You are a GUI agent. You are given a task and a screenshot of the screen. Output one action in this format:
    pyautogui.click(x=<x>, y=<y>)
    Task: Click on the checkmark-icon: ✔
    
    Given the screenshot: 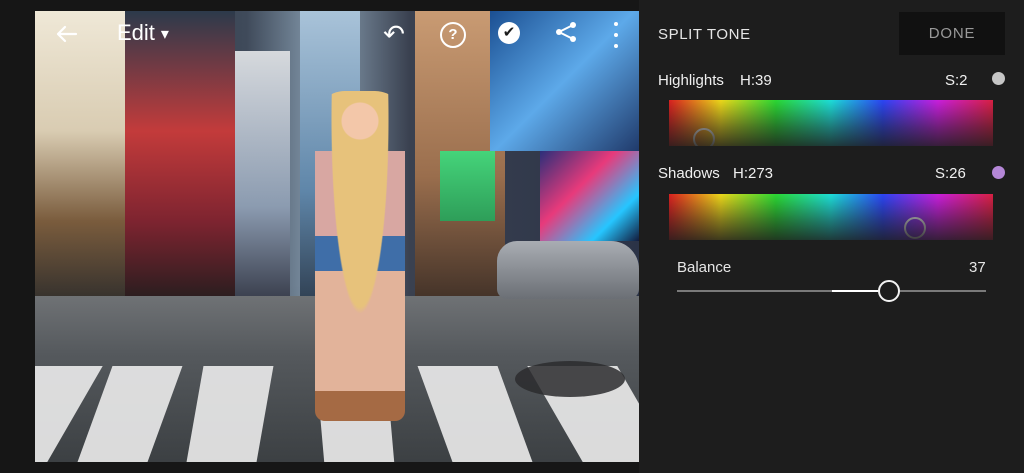 What is the action you would take?
    pyautogui.click(x=509, y=32)
    